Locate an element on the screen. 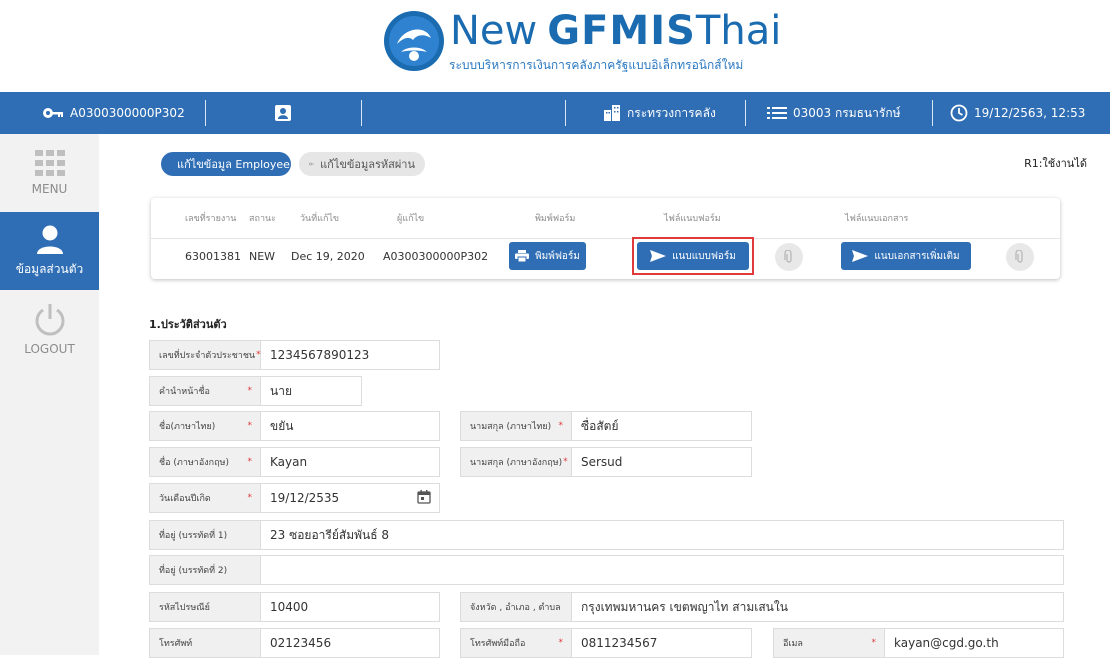 The width and height of the screenshot is (1110, 658). address2-field: ที่อยู่ (บรรทัดที่ 2) is located at coordinates (606, 570).